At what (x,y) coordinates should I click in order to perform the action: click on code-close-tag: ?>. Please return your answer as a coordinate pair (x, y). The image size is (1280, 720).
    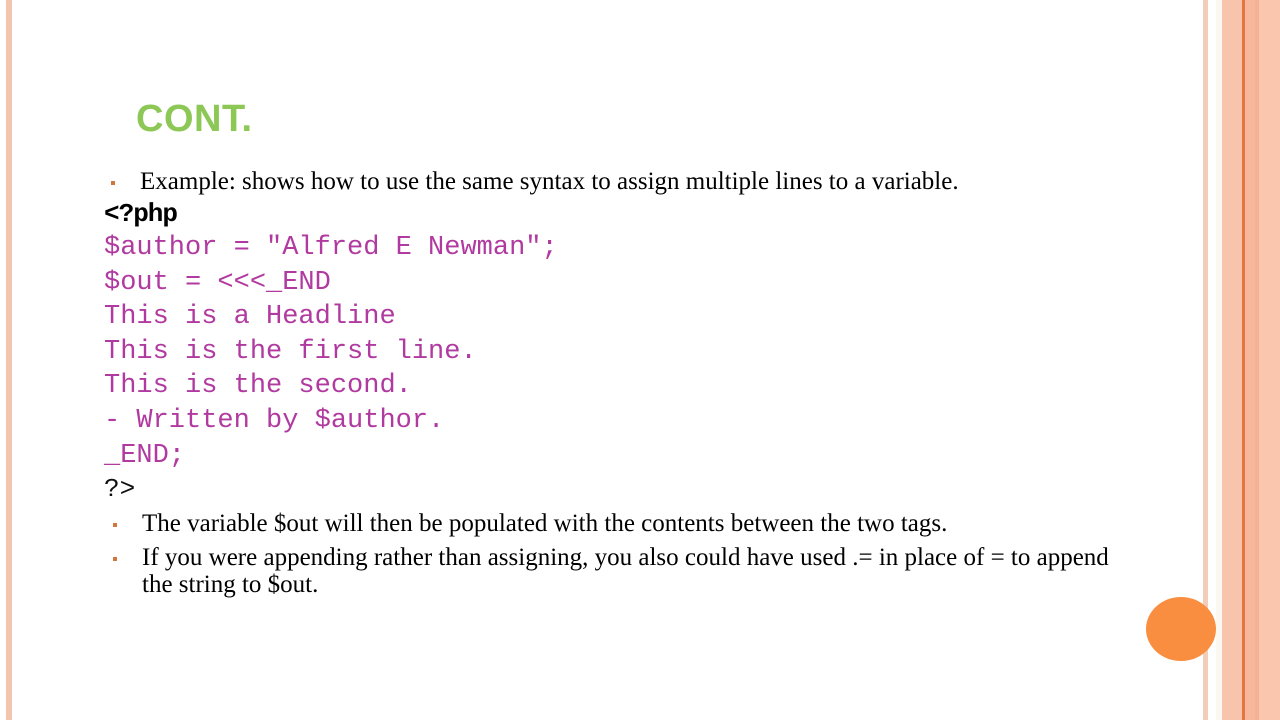
    Looking at the image, I should click on (120, 489).